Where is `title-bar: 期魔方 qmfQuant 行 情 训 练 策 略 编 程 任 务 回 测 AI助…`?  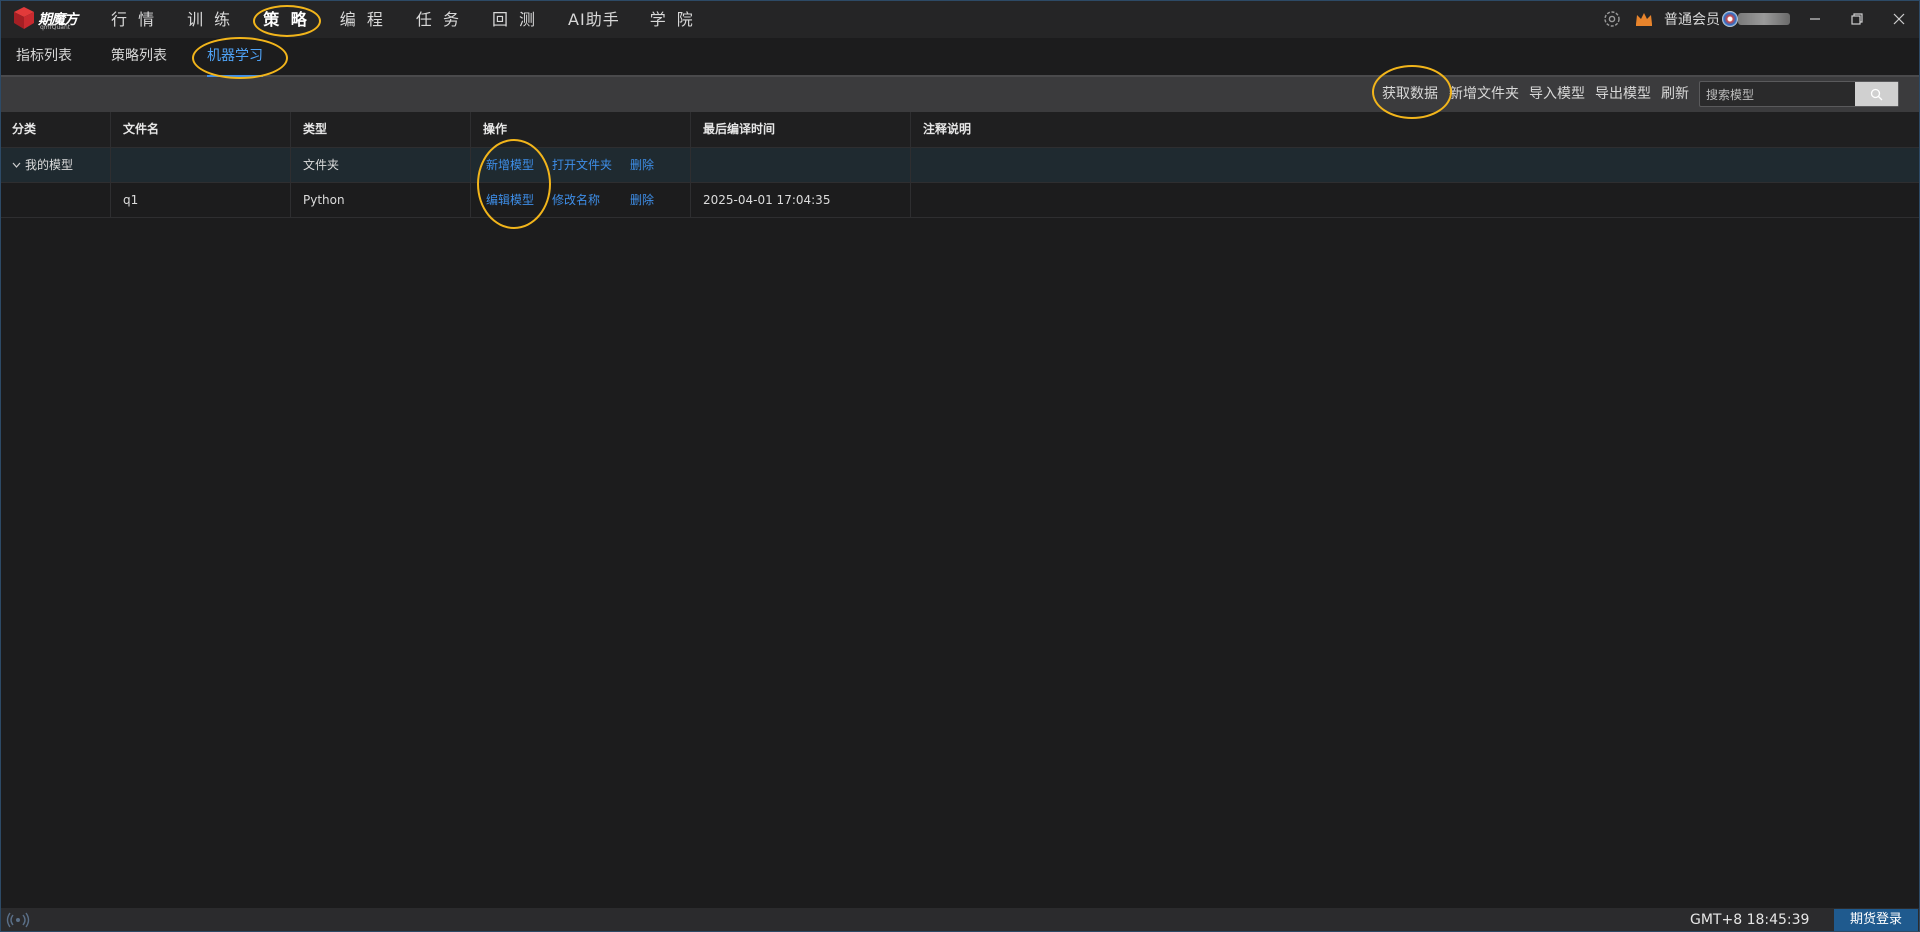
title-bar: 期魔方 qmfQuant 行 情 训 练 策 略 编 程 任 务 回 测 AI助… is located at coordinates (960, 19).